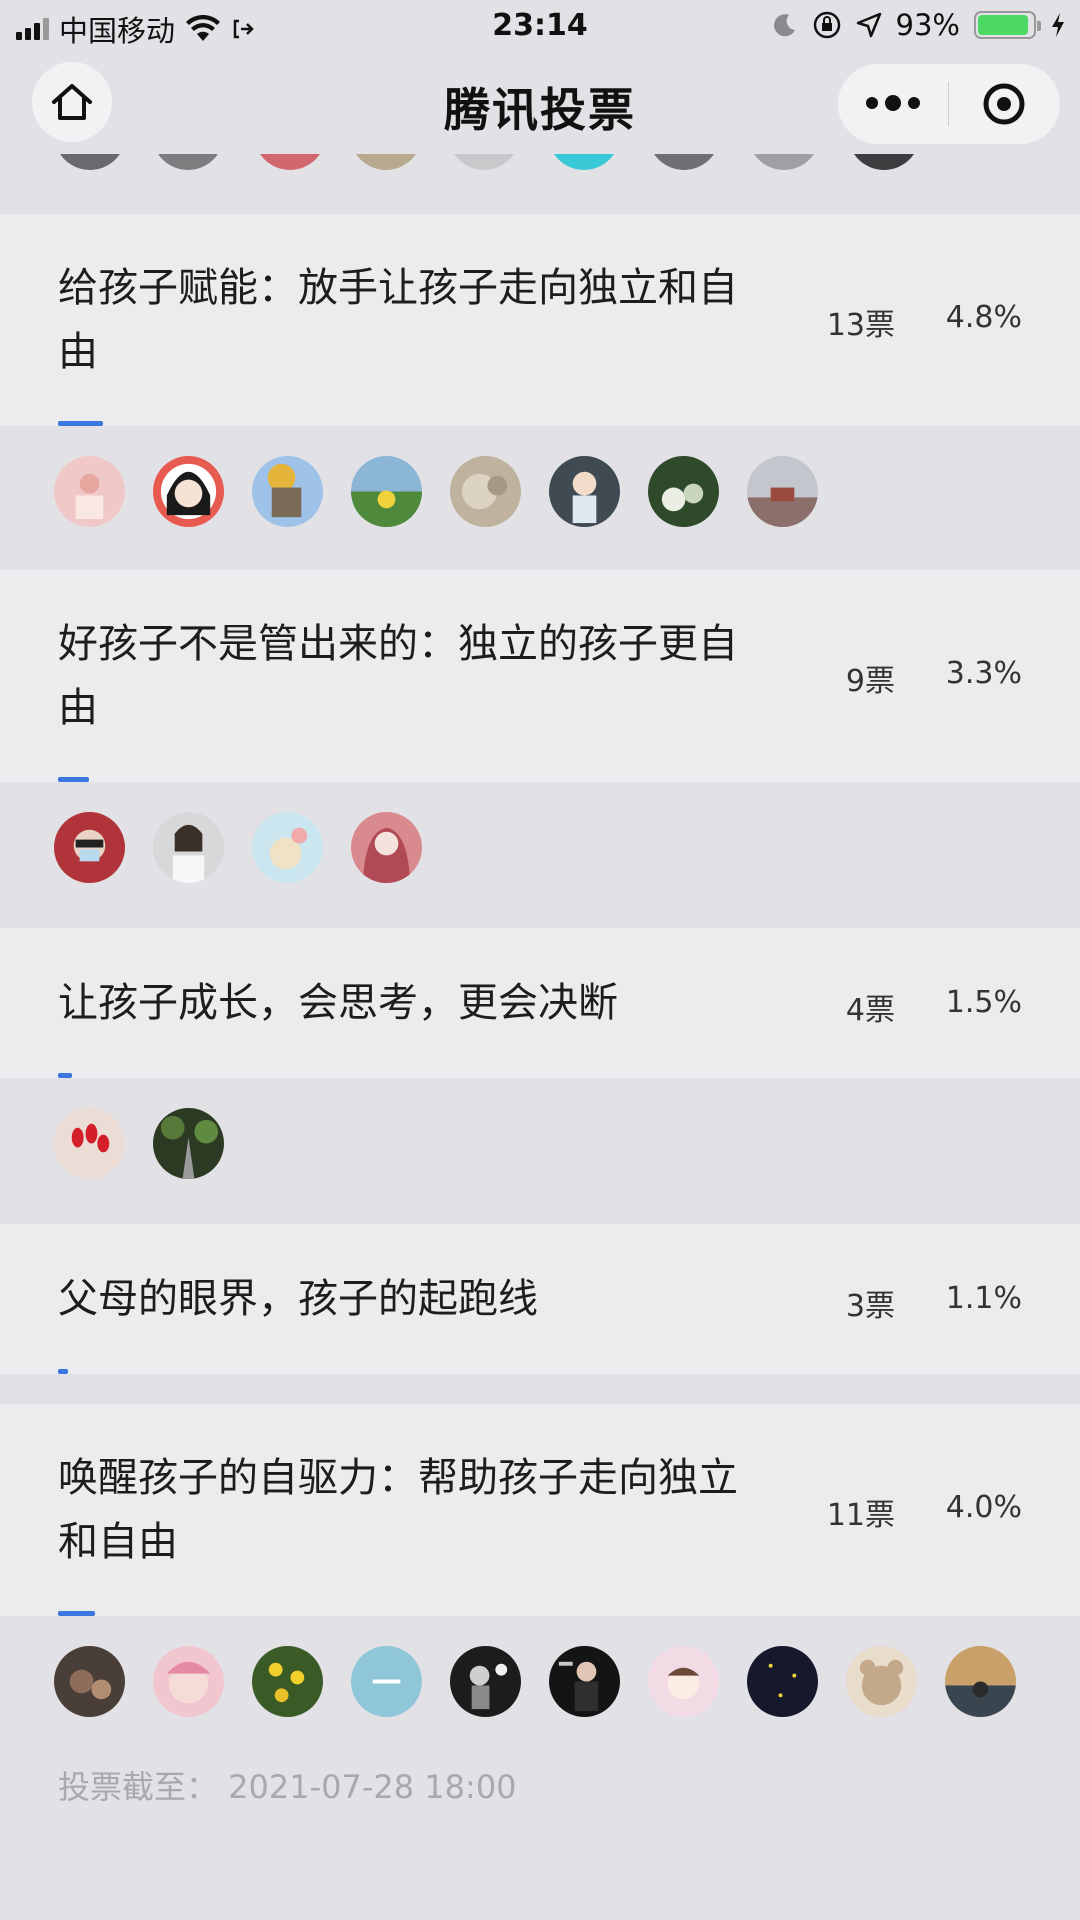 Image resolution: width=1080 pixels, height=1920 pixels. What do you see at coordinates (398, 320) in the screenshot?
I see `option-label: 给孩子赋能：放手让孩子走向独立和自由` at bounding box center [398, 320].